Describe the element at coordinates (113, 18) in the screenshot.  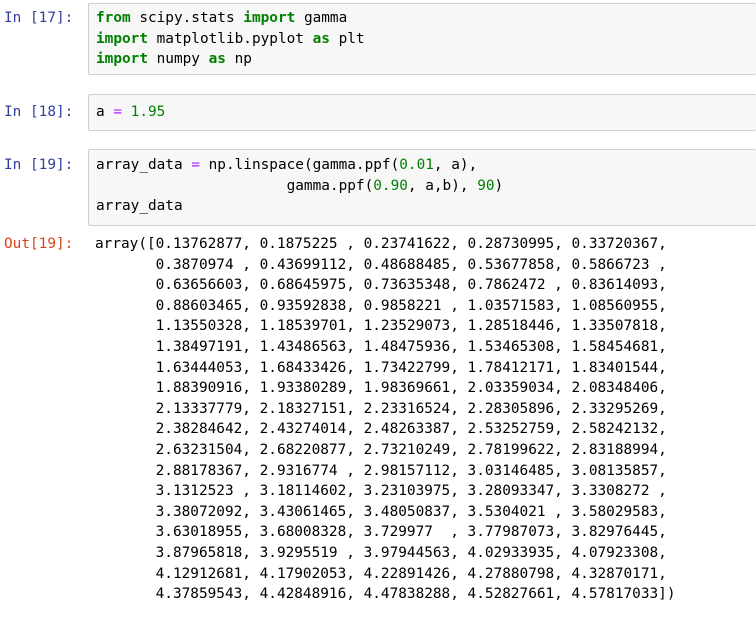
I see `code-token: from` at that location.